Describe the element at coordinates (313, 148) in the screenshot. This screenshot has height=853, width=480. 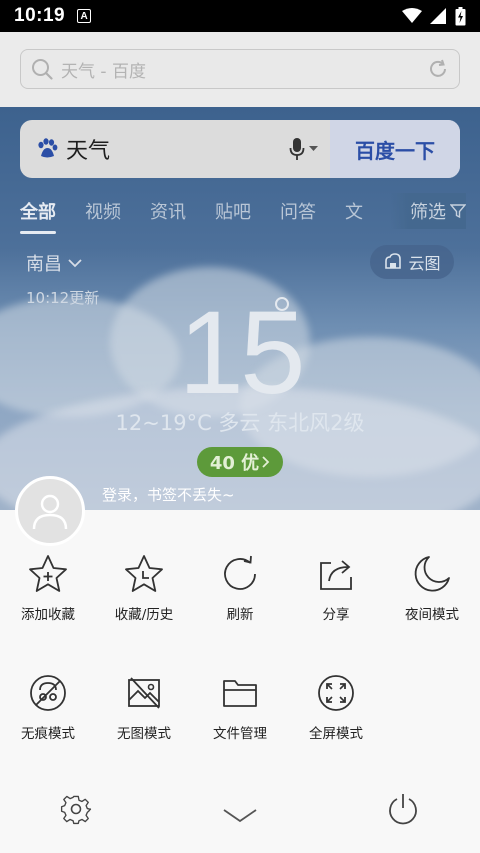
I see `caret-down-icon` at that location.